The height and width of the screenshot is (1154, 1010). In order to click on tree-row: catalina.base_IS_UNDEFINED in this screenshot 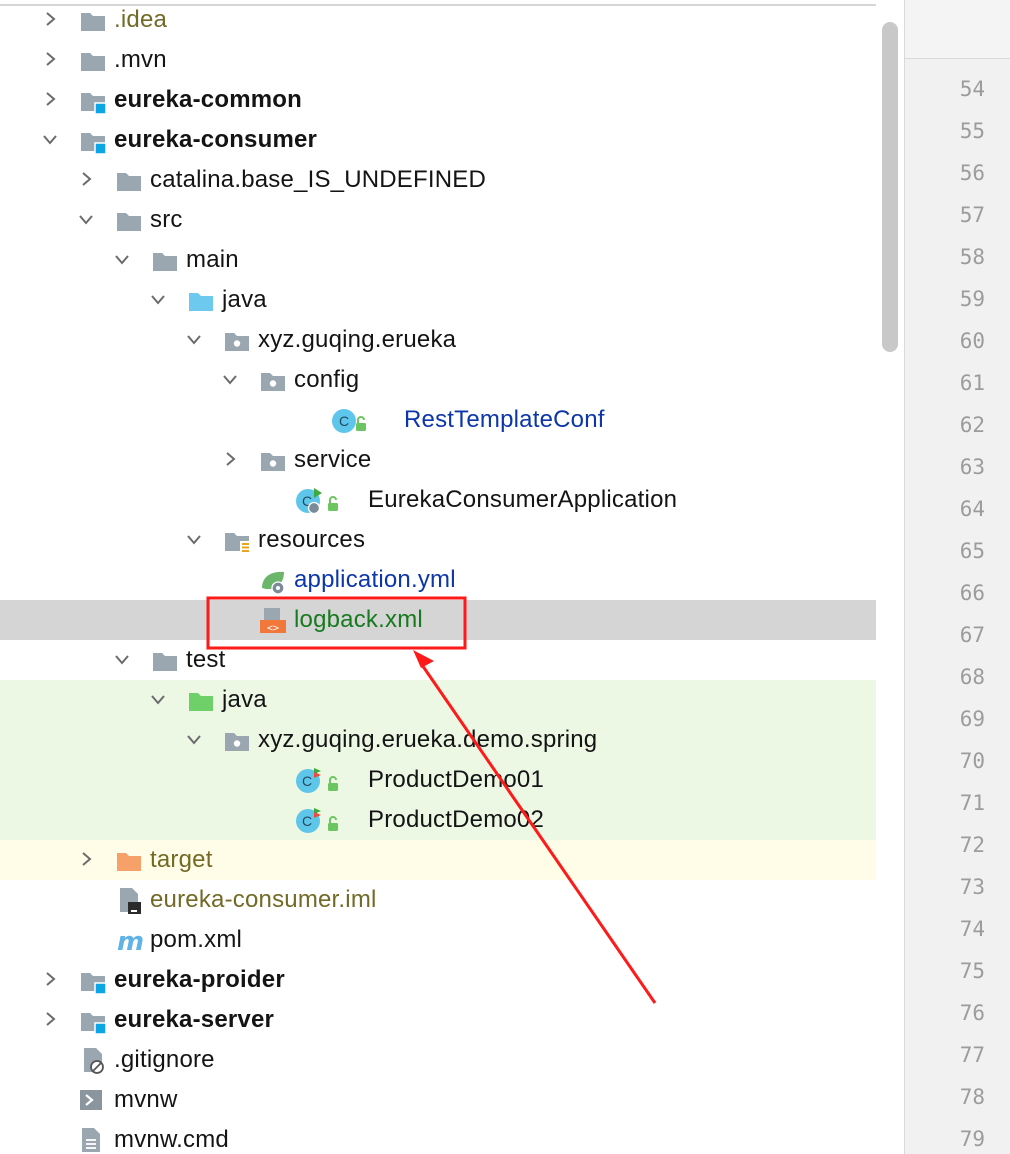, I will do `click(438, 180)`.